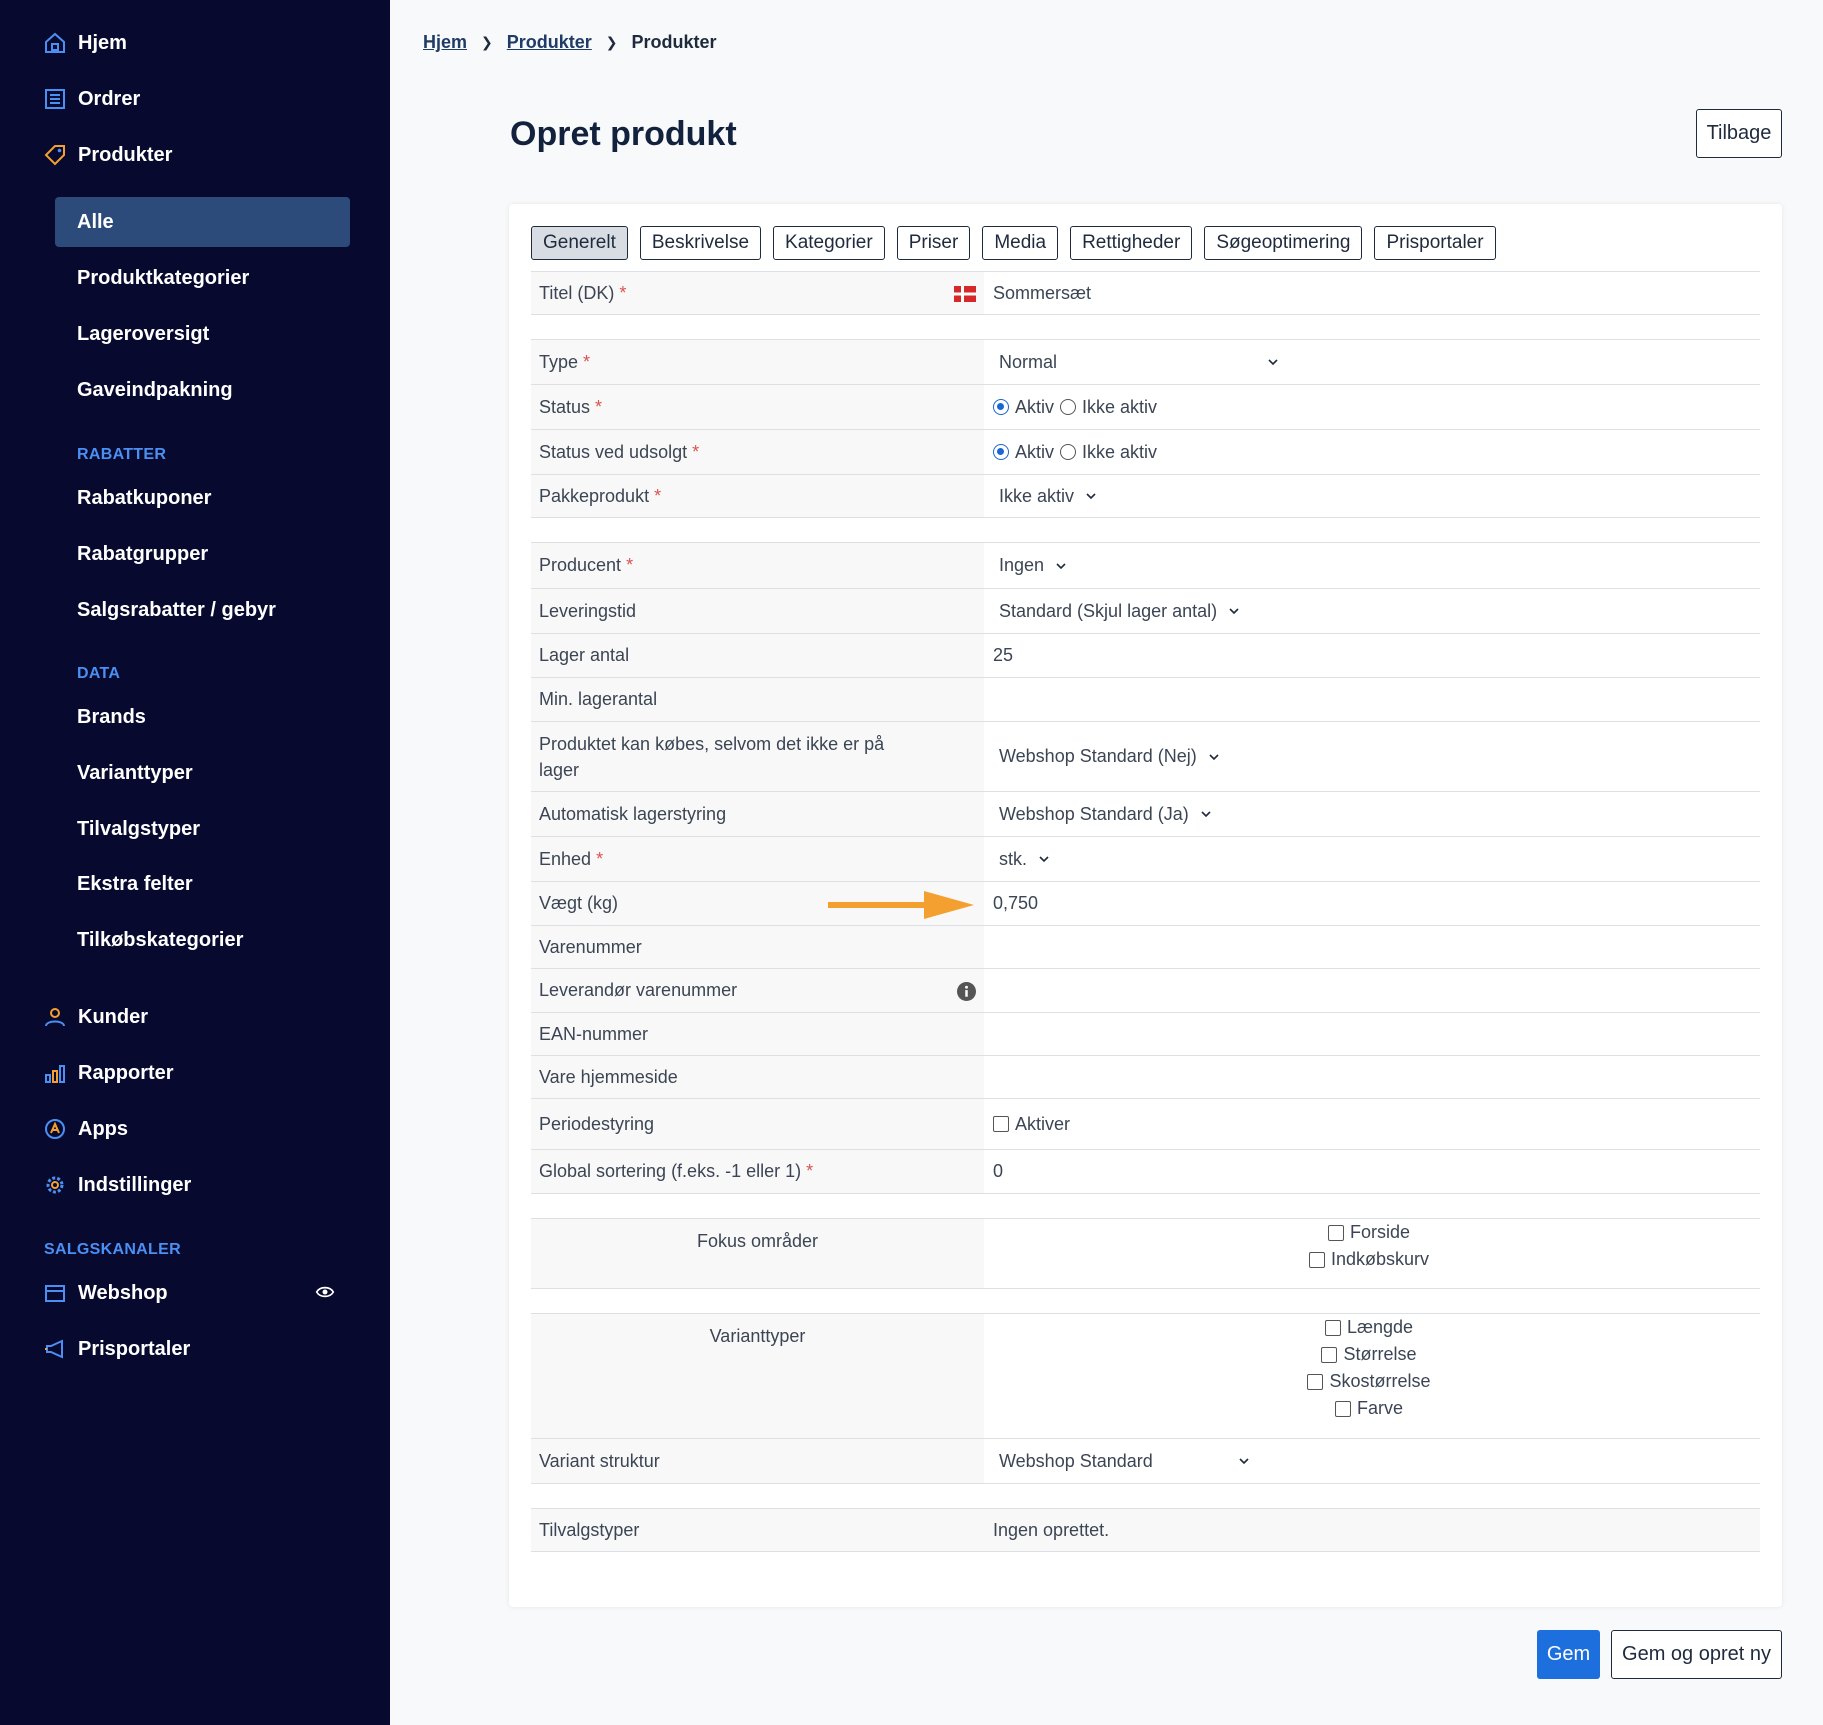 Image resolution: width=1823 pixels, height=1725 pixels. Describe the element at coordinates (670, 1171) in the screenshot. I see `sortering-label: Global sortering (f.eks. -1 eller 1)` at that location.